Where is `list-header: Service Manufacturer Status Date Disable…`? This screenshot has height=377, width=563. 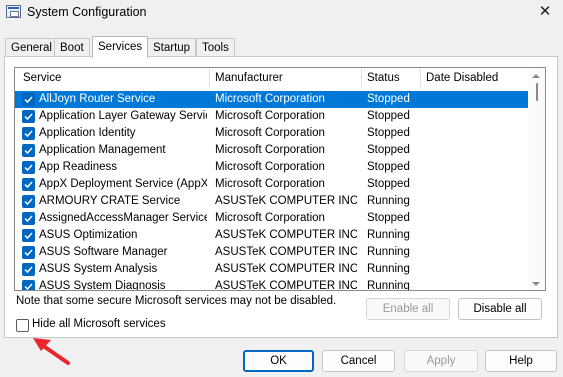
list-header: Service Manufacturer Status Date Disable… is located at coordinates (272, 78).